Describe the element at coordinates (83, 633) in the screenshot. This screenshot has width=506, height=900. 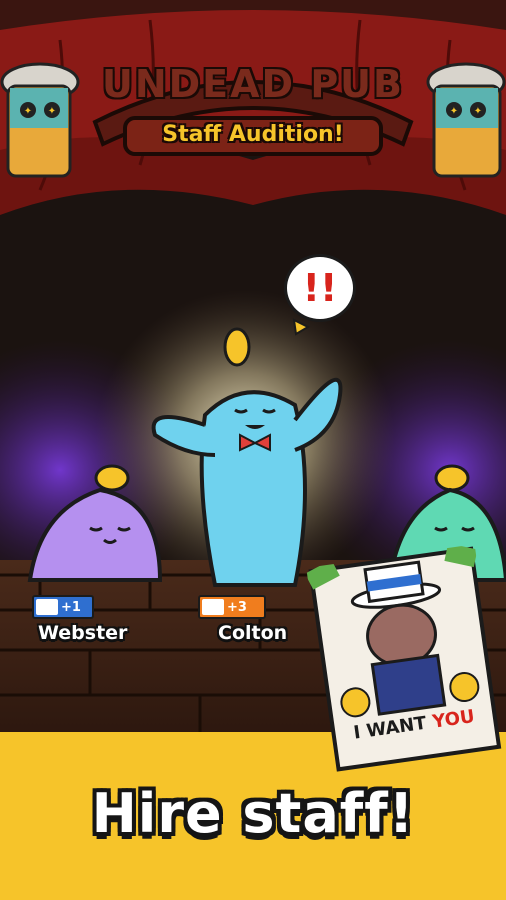
I see `candidate-name: Webster` at that location.